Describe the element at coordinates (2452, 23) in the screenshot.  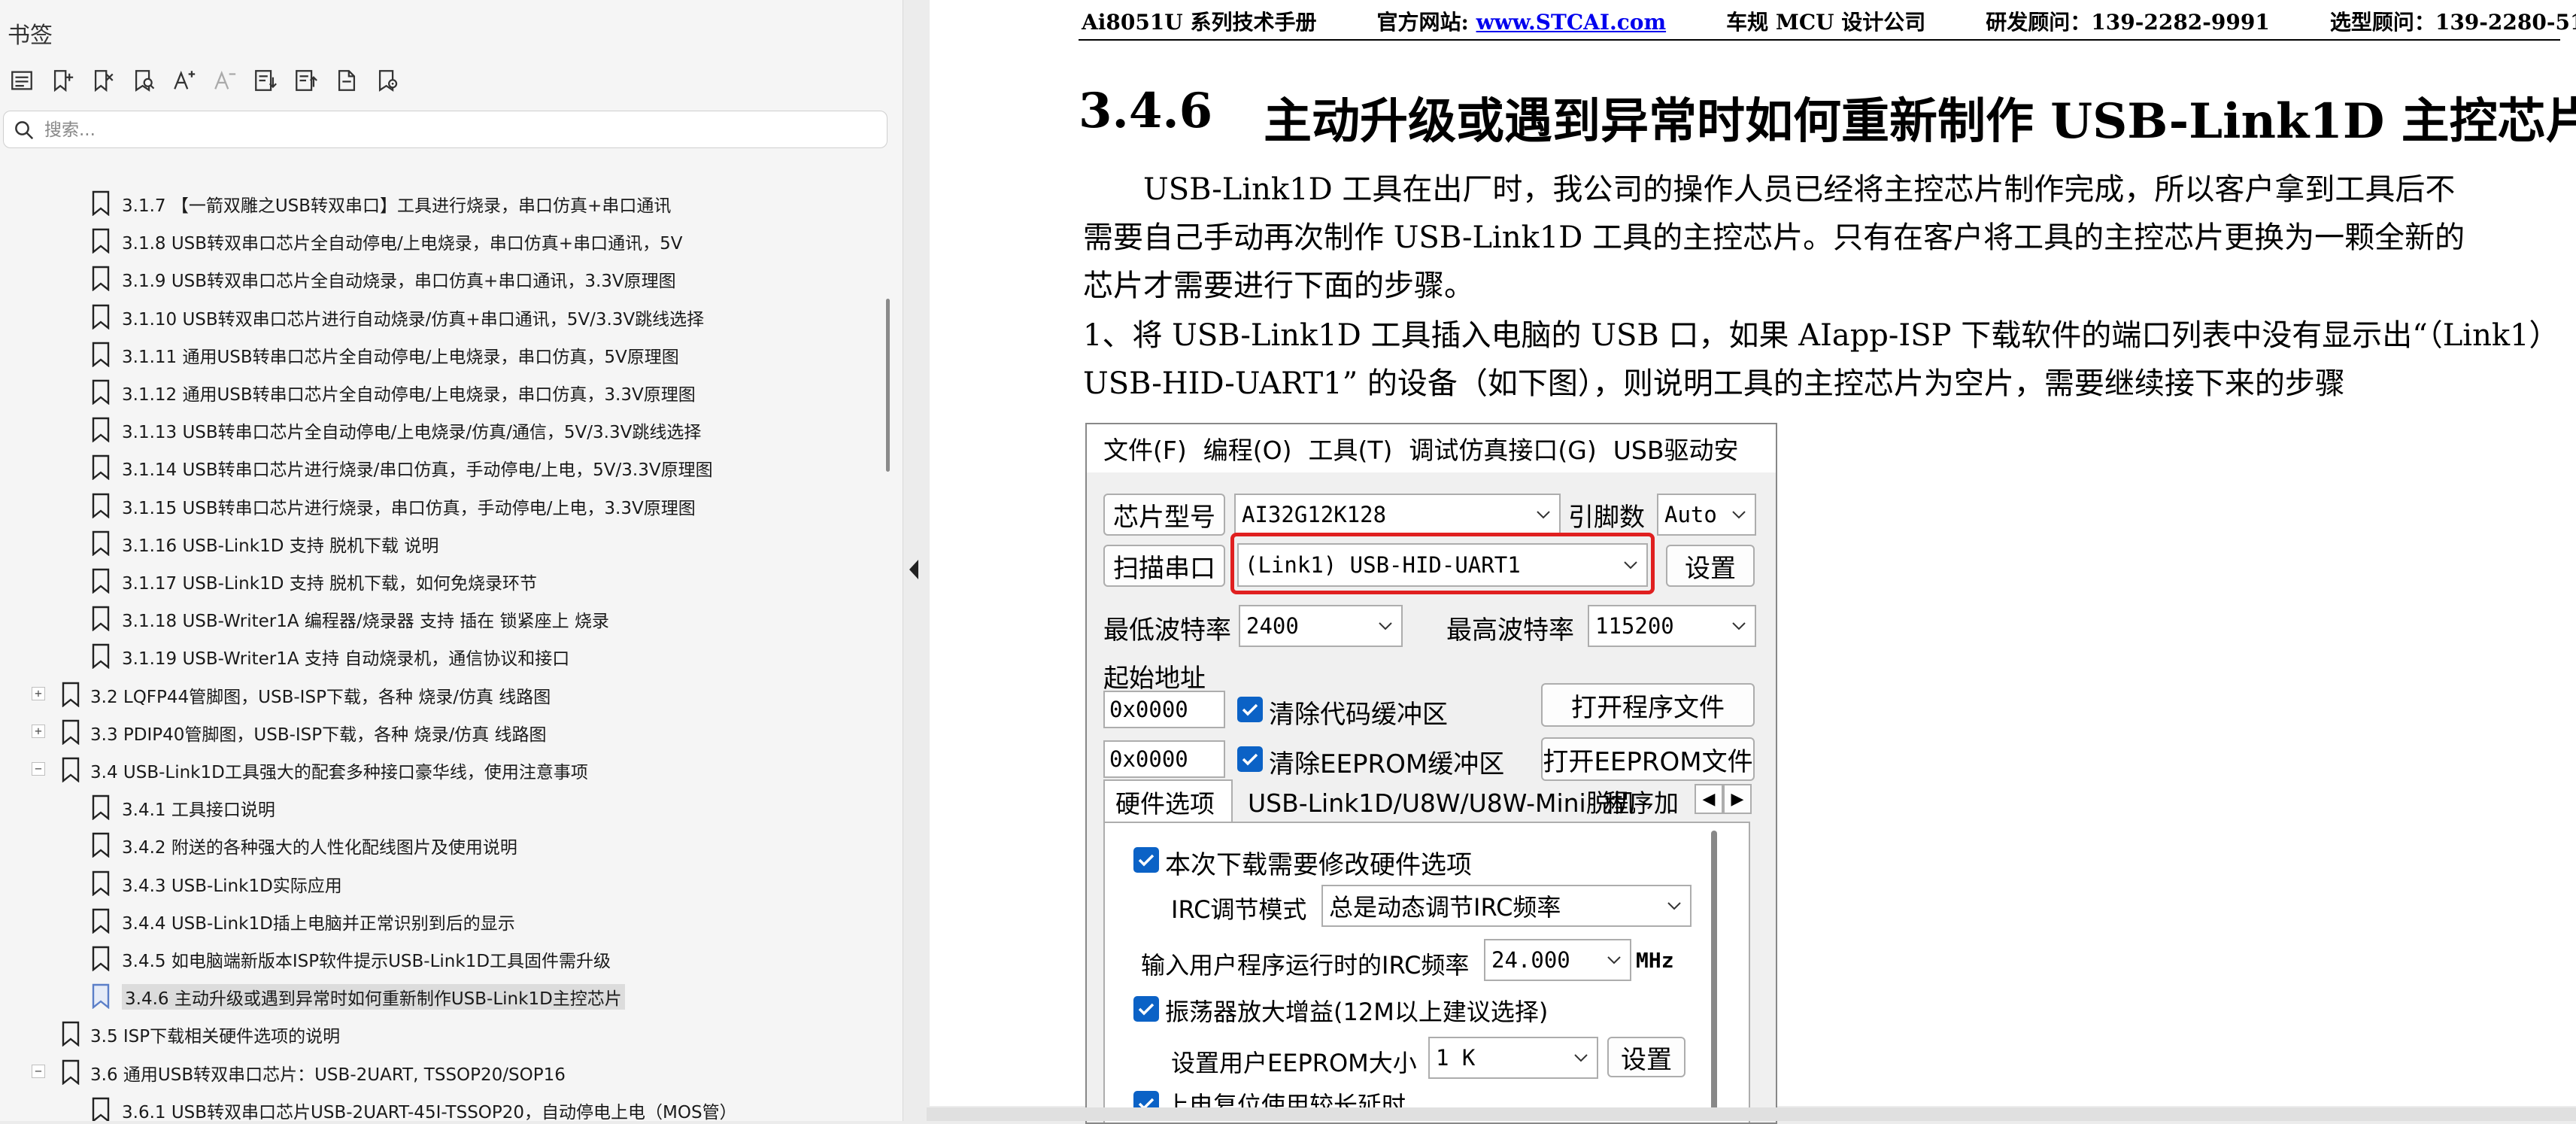
I see `header-sel-contact: 选型顾问：139-2280-5190` at that location.